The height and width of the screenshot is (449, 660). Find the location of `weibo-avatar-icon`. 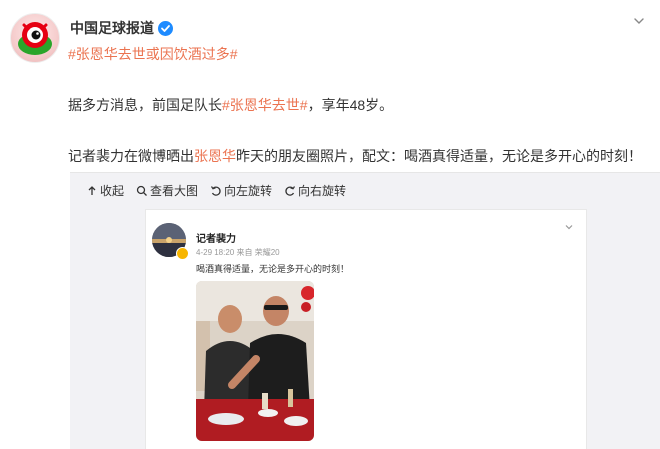

weibo-avatar-icon is located at coordinates (35, 38).